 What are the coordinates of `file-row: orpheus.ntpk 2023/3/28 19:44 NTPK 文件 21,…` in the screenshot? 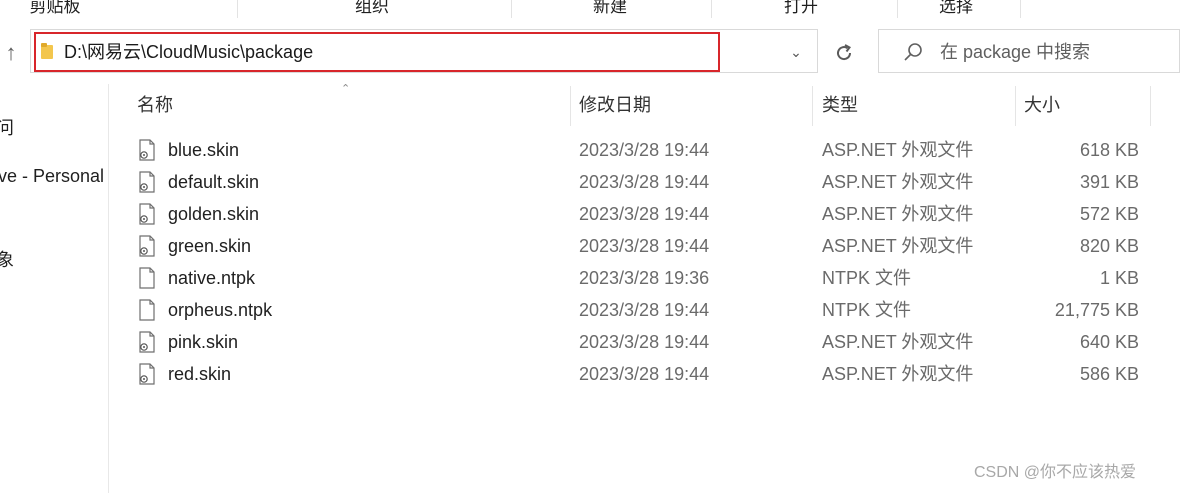 It's located at (645, 310).